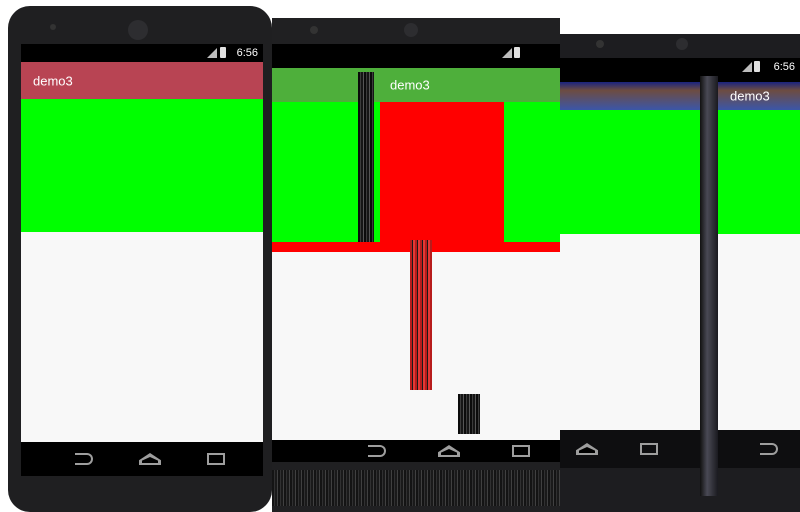 The image size is (800, 512). I want to click on red-box, so click(442, 172).